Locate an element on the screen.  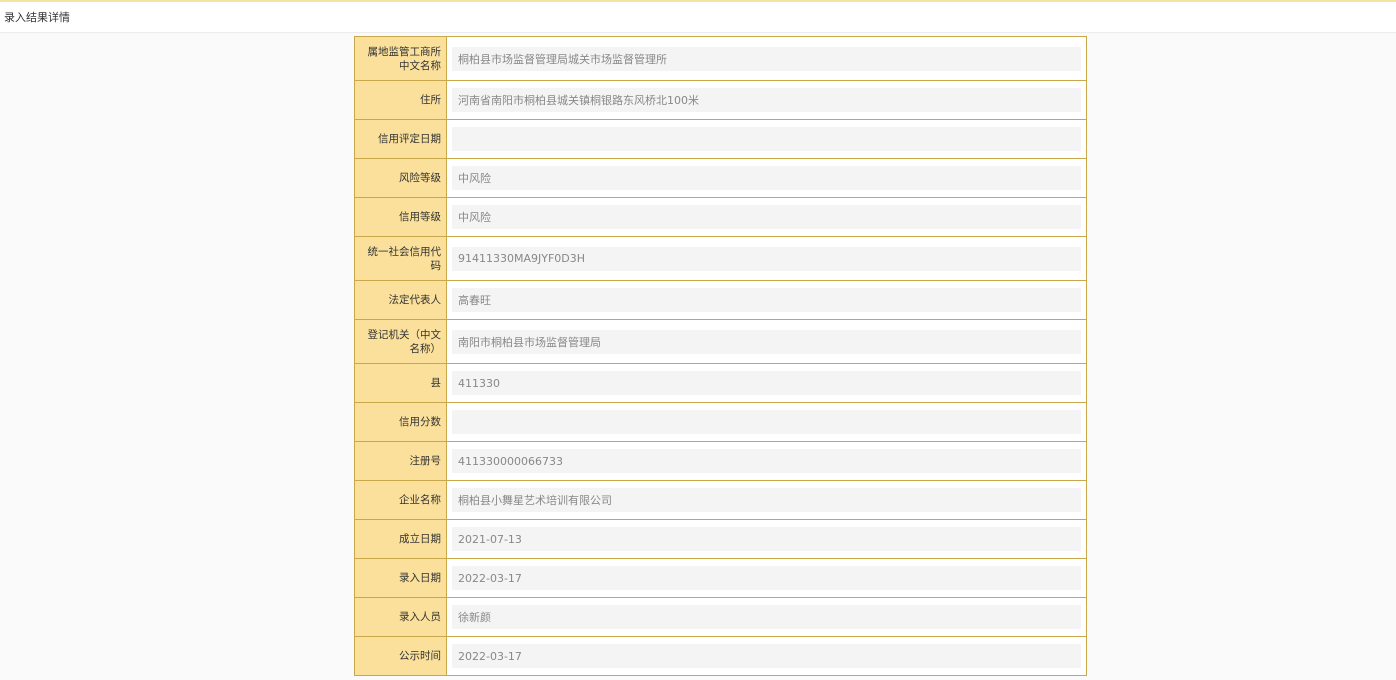
field-label: 录入人员 is located at coordinates (401, 617).